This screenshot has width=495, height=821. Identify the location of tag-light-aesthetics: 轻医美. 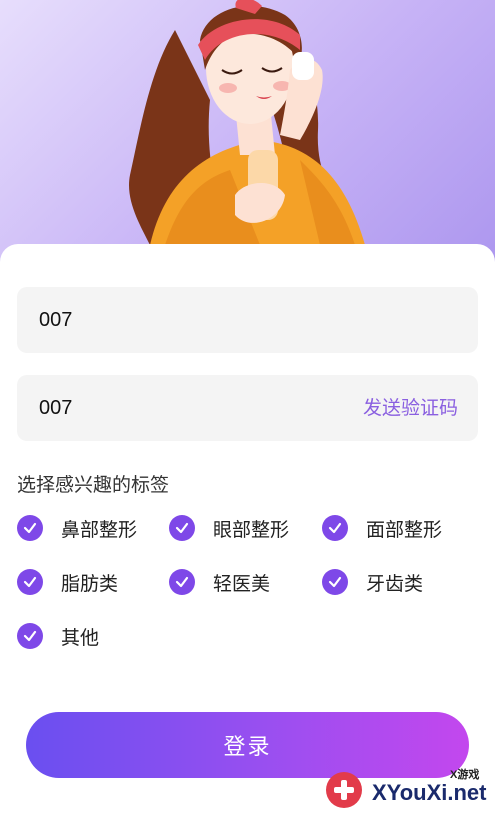
(219, 582).